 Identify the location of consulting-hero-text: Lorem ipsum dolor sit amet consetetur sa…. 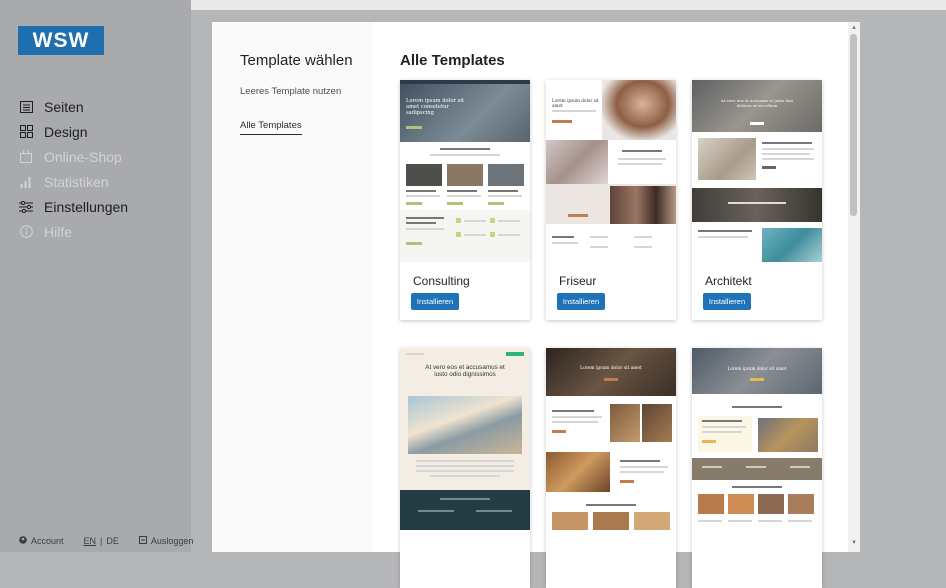
(435, 107).